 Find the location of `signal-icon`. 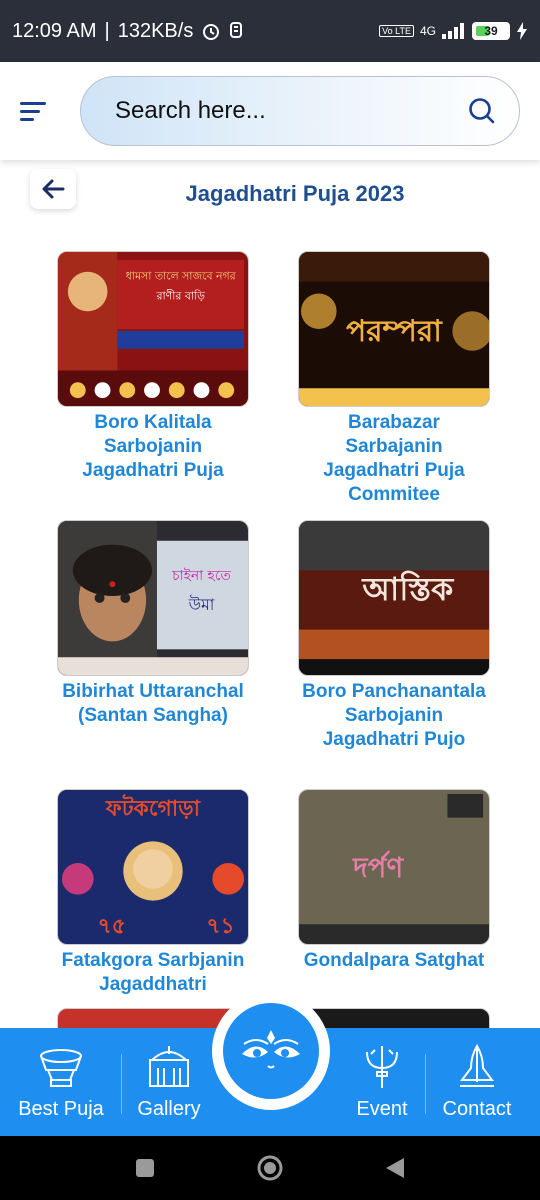

signal-icon is located at coordinates (453, 31).